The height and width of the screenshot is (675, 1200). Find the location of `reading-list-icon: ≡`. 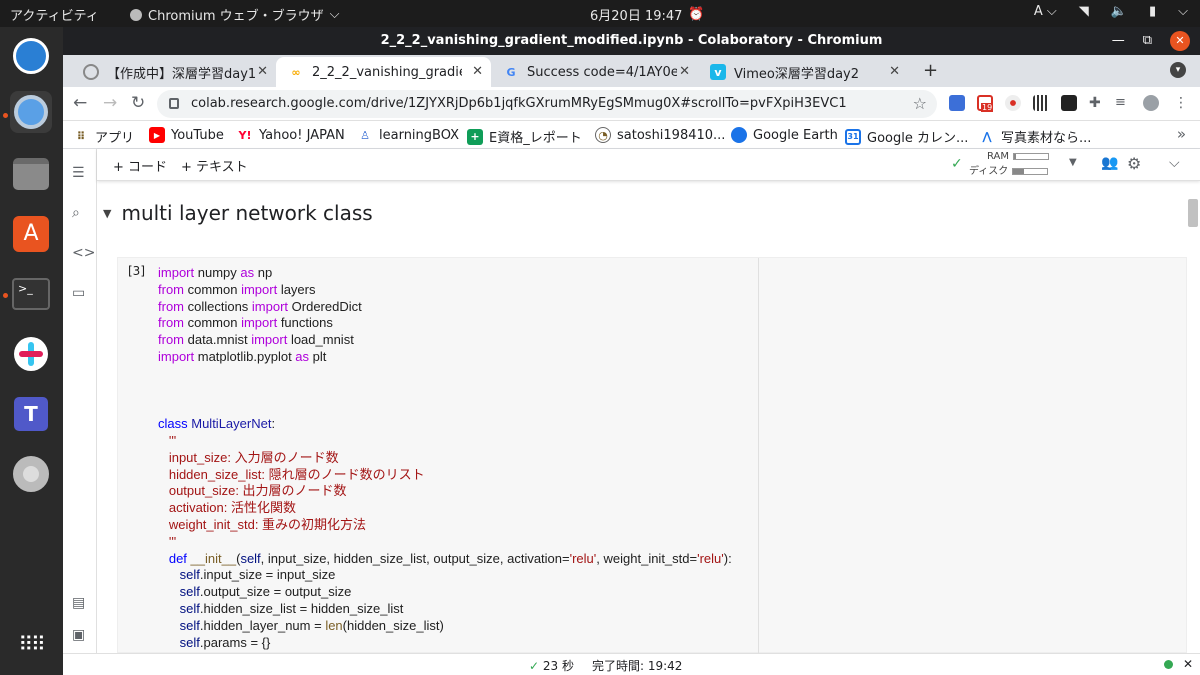

reading-list-icon: ≡ is located at coordinates (1123, 103).